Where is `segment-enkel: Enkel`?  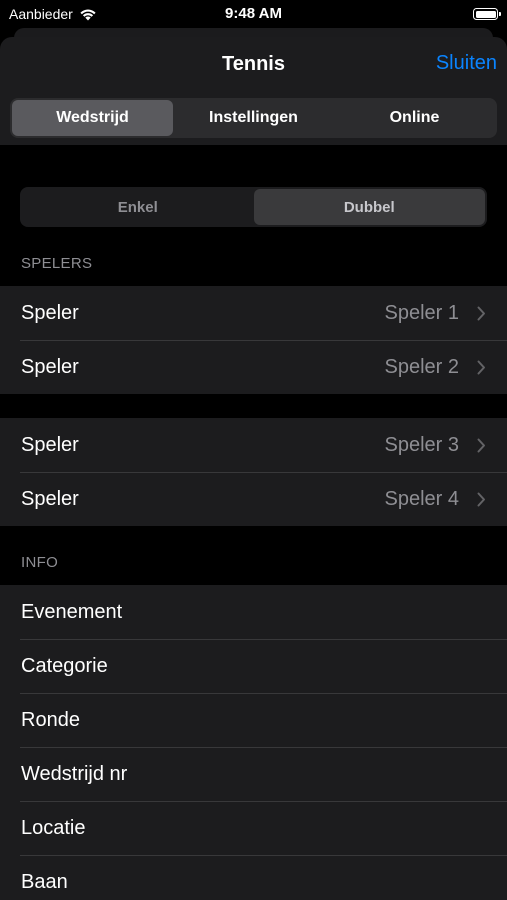 segment-enkel: Enkel is located at coordinates (138, 207).